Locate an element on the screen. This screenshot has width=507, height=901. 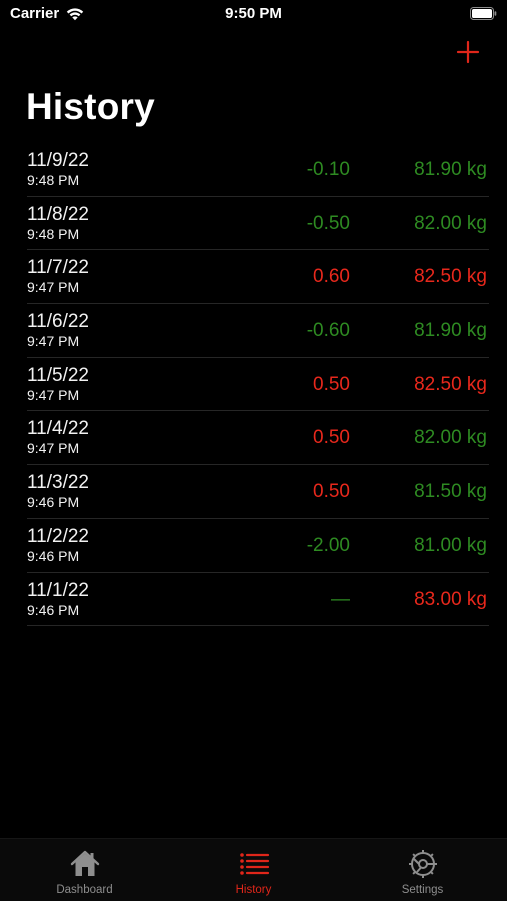
entry-weight: 81.00 kg is located at coordinates (450, 545).